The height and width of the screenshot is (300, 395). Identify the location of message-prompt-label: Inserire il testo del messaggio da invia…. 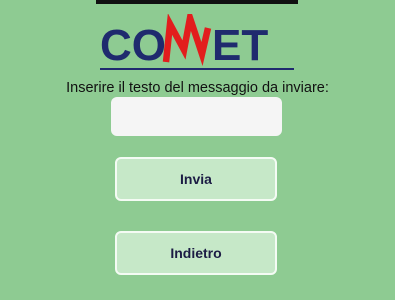
(197, 88).